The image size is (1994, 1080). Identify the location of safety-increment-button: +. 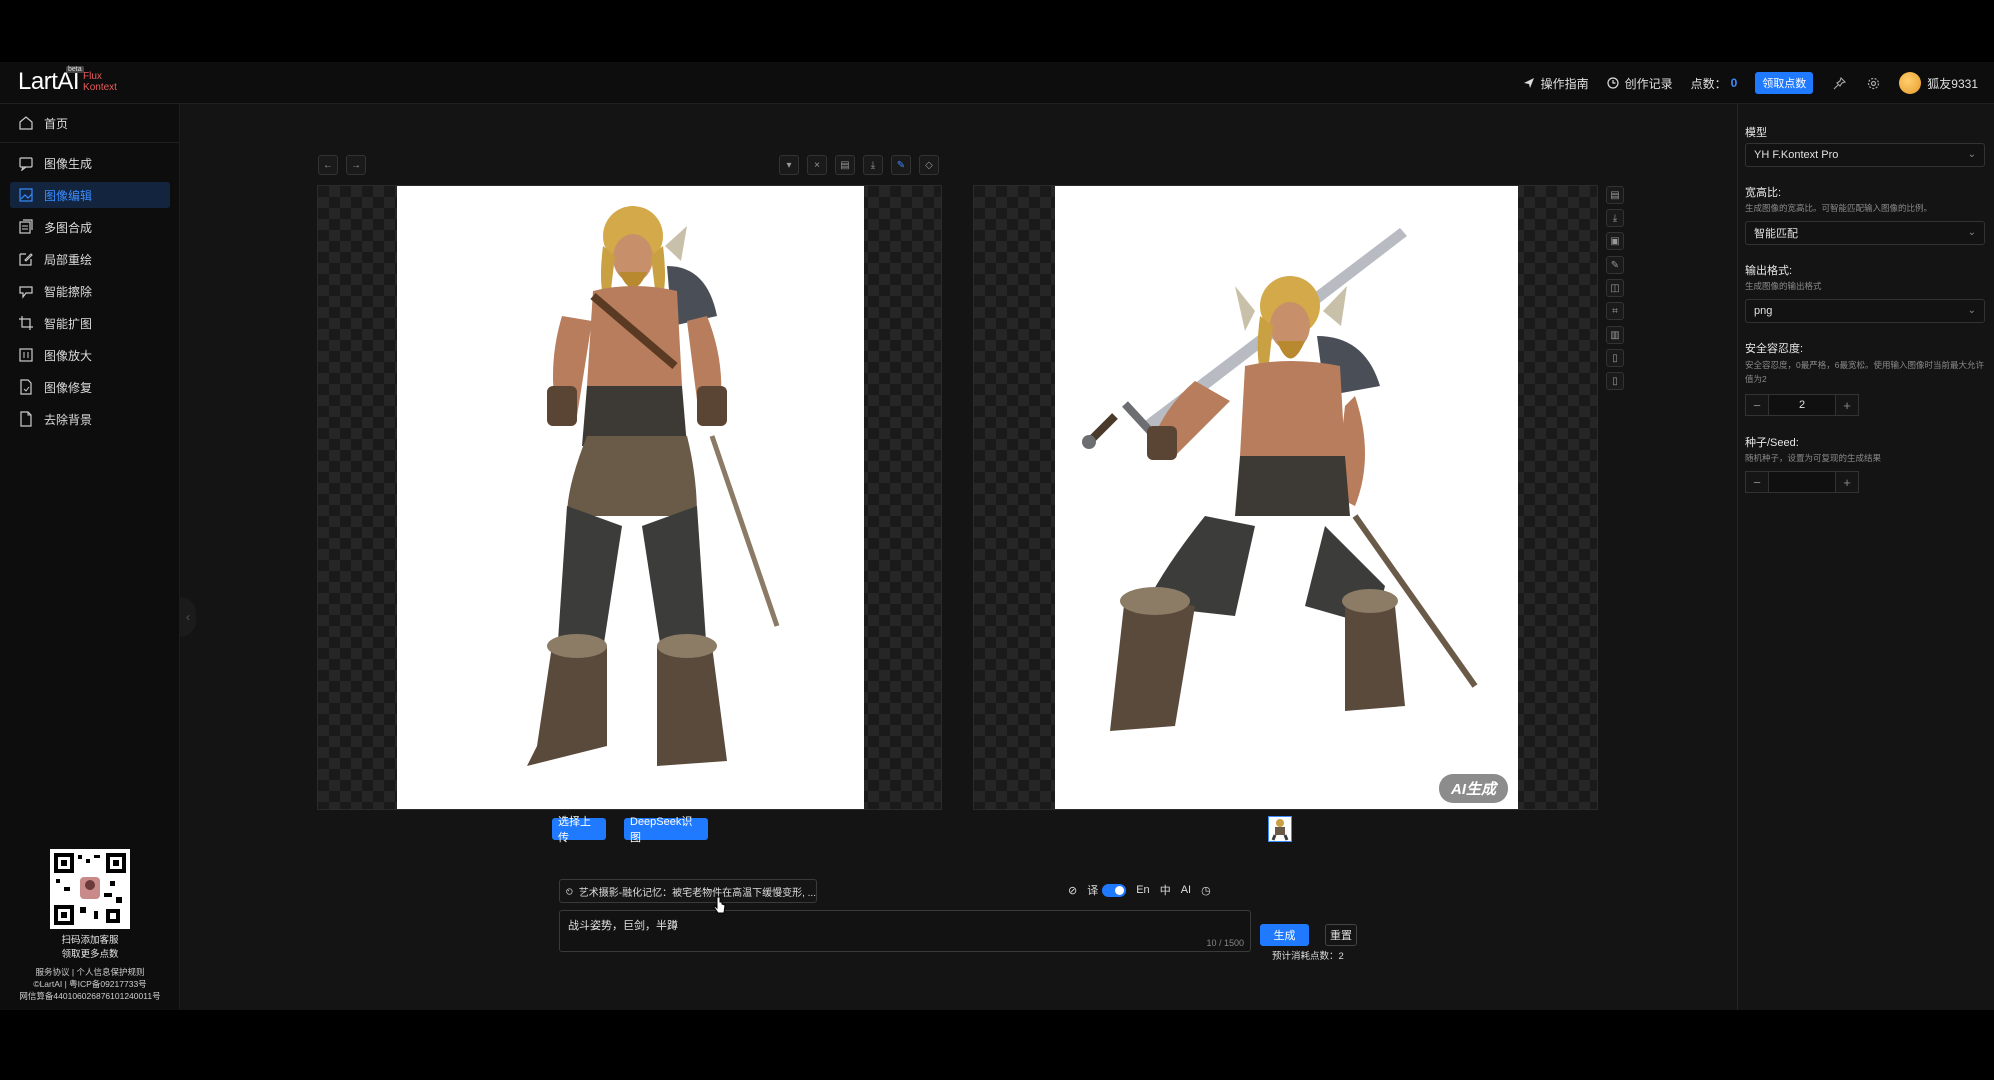
(1847, 405).